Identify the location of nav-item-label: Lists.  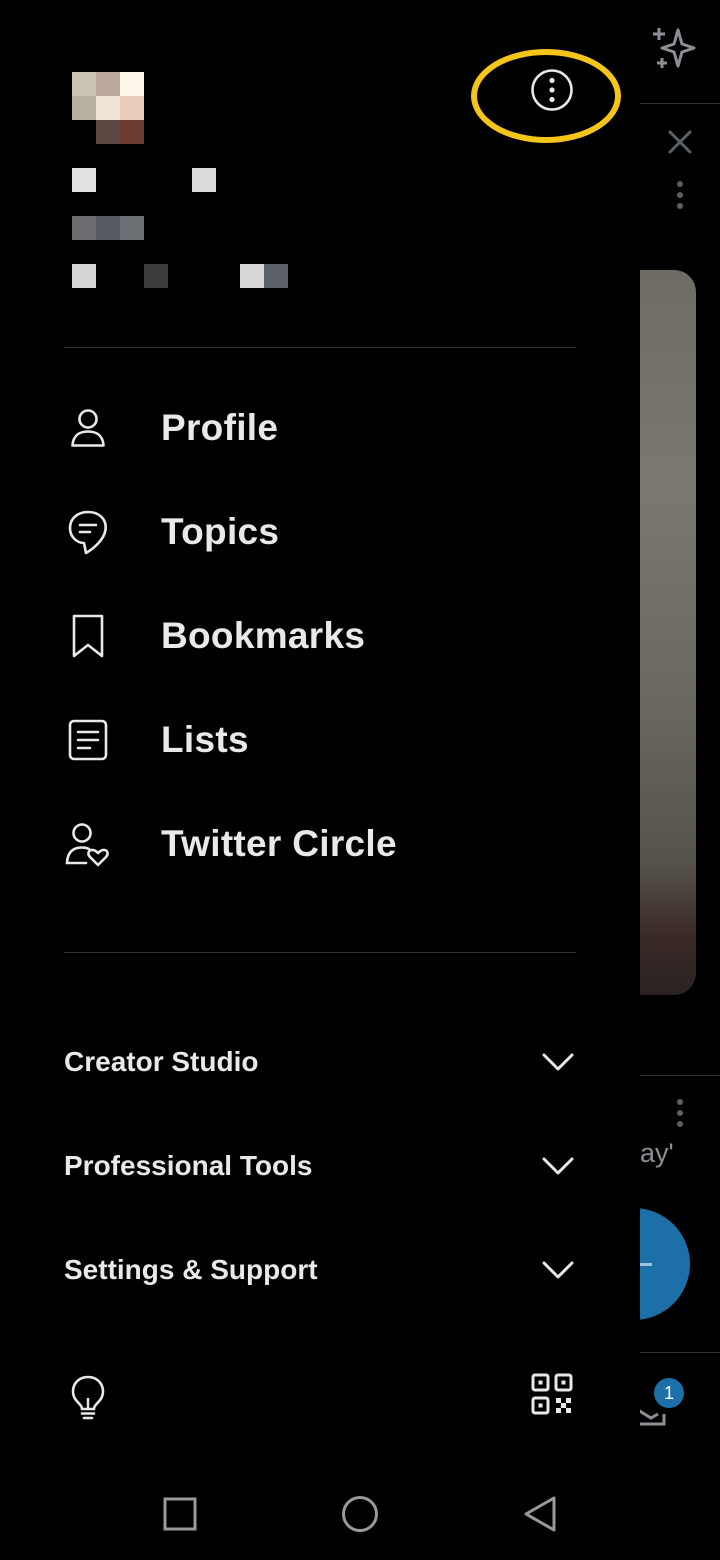
(205, 739).